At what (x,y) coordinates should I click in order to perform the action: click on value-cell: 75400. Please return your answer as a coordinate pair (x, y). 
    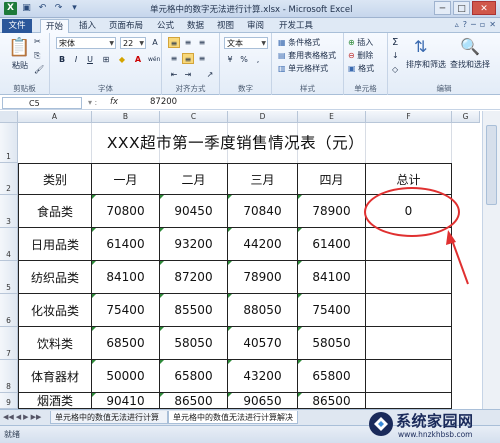
    Looking at the image, I should click on (126, 310).